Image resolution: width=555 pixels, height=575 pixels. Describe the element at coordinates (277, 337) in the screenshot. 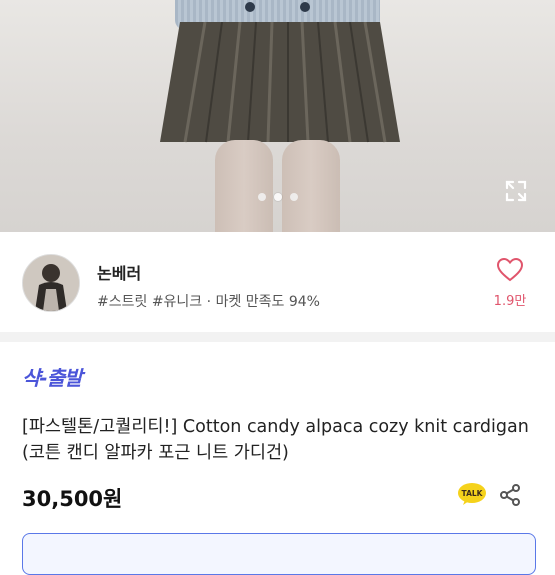

I see `section-divider` at that location.